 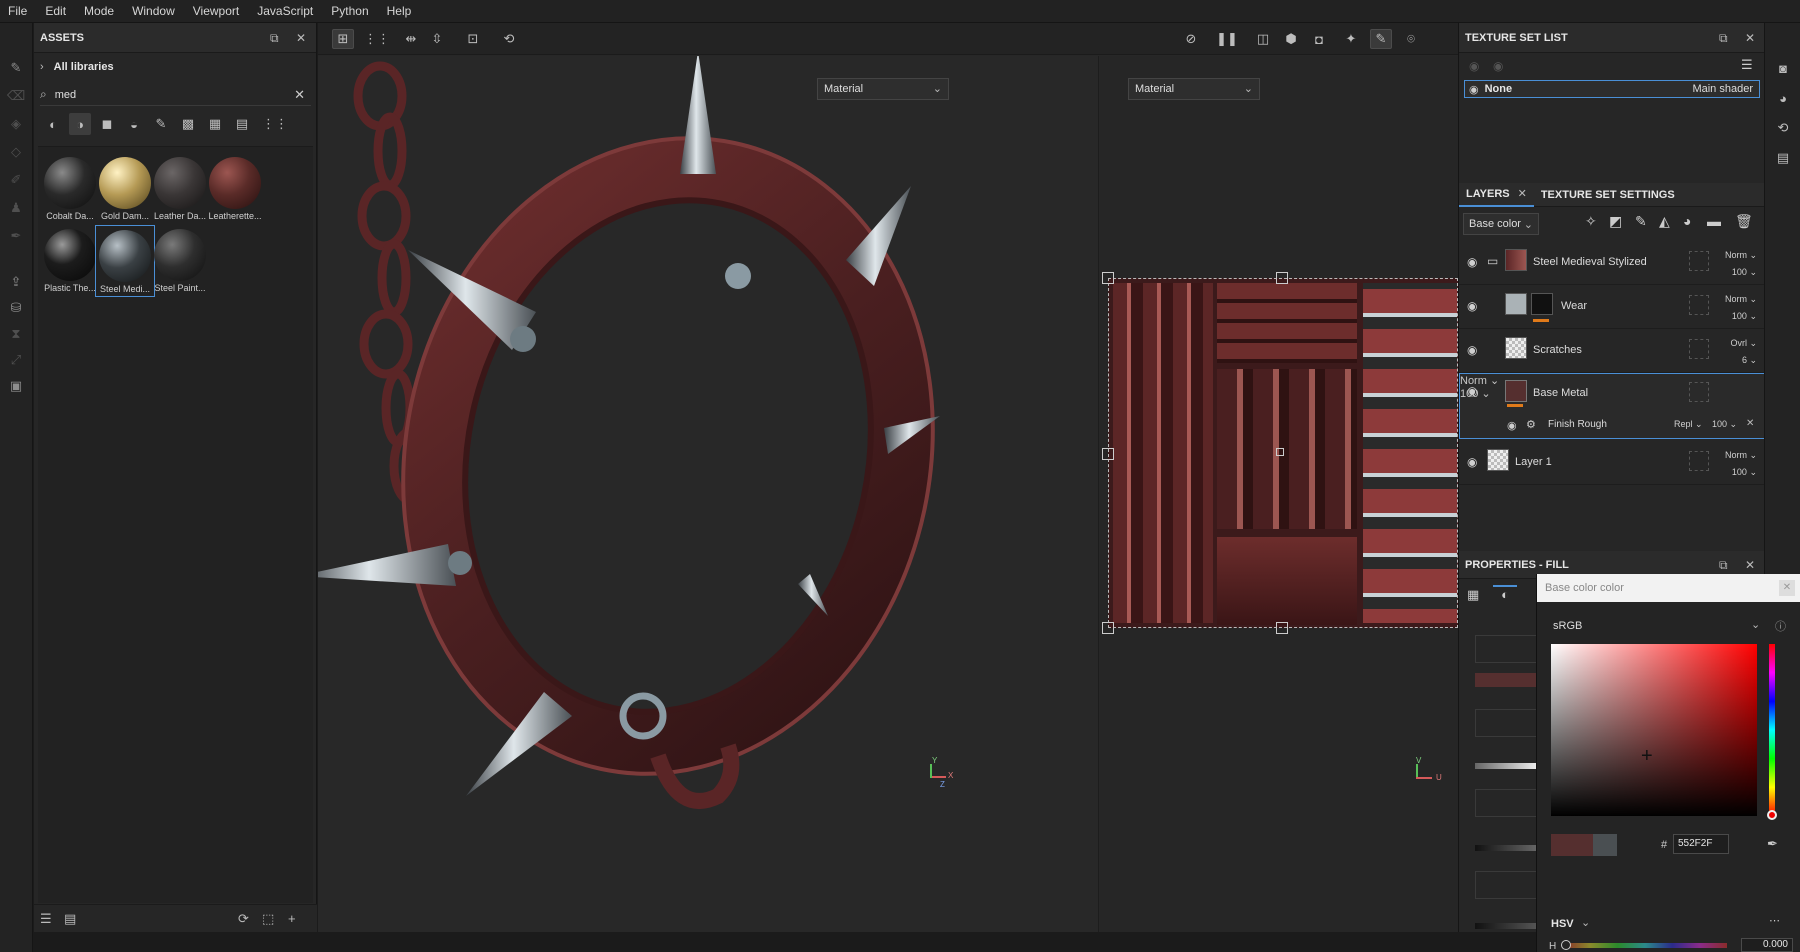 What do you see at coordinates (268, 919) in the screenshot?
I see `import-icon: ⬚` at bounding box center [268, 919].